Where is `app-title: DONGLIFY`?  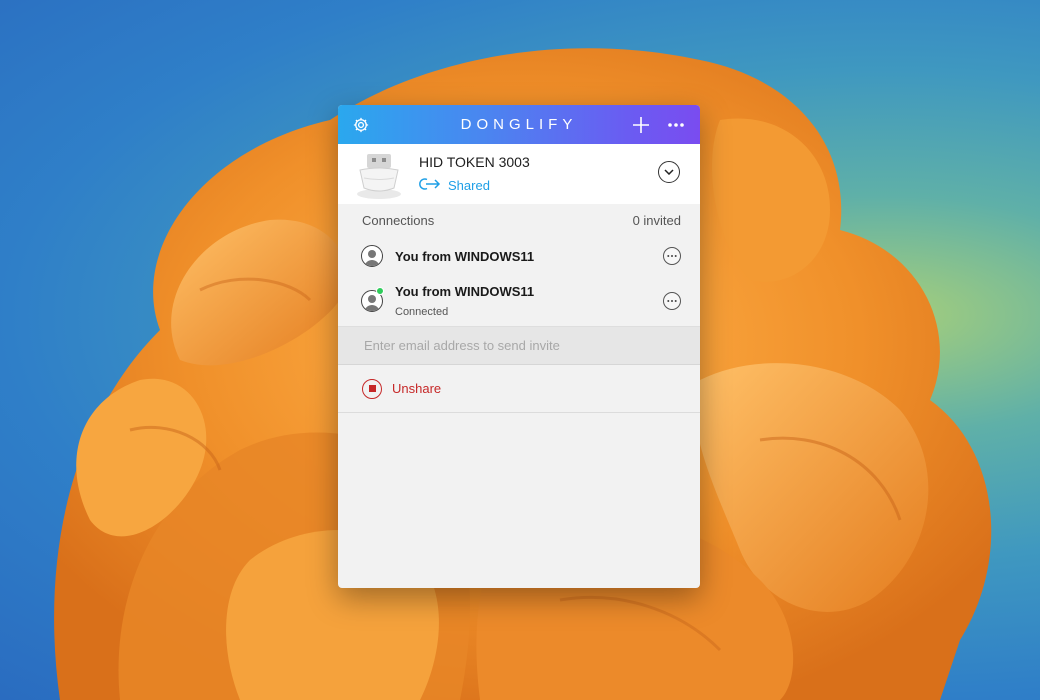 app-title: DONGLIFY is located at coordinates (519, 124).